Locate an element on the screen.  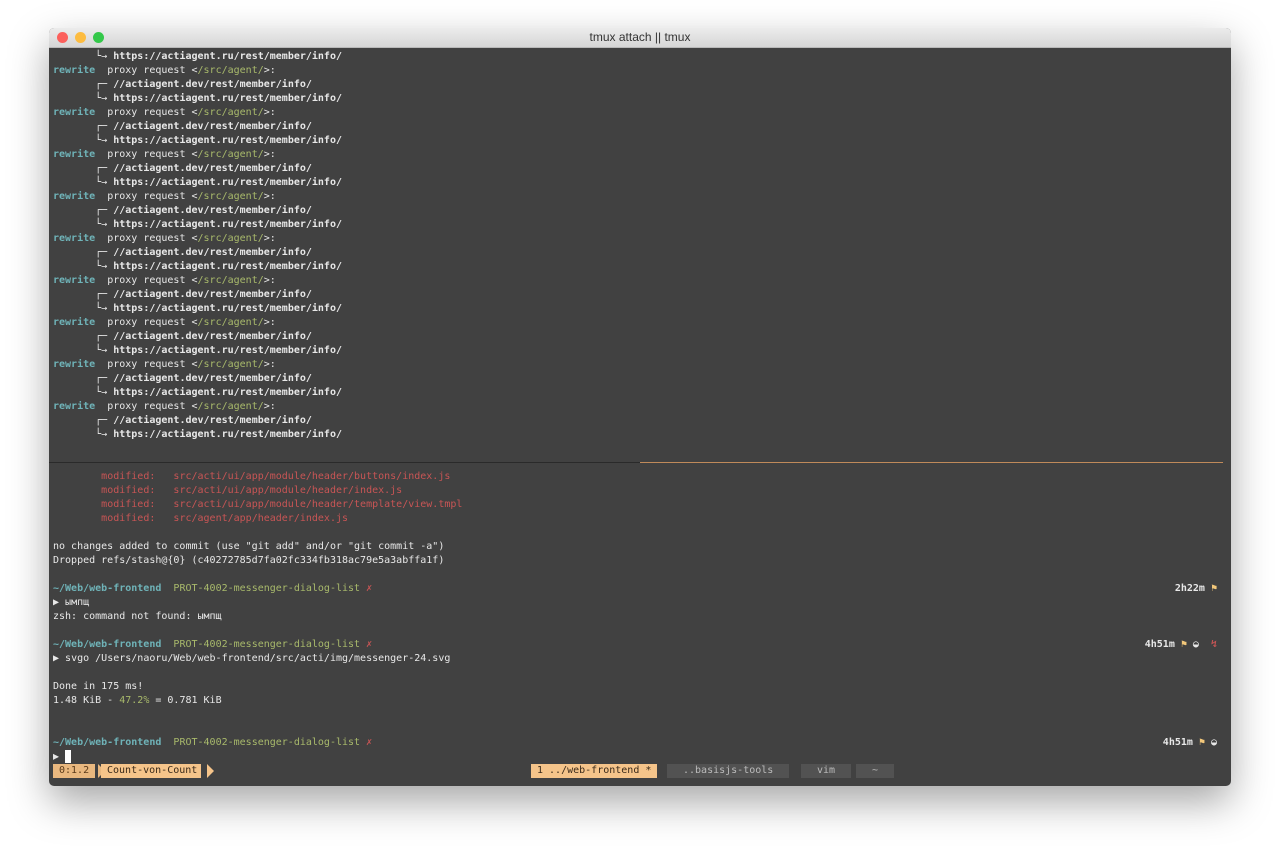
tmux-window-tab: 1 ../web-frontend * is located at coordinates (594, 771).